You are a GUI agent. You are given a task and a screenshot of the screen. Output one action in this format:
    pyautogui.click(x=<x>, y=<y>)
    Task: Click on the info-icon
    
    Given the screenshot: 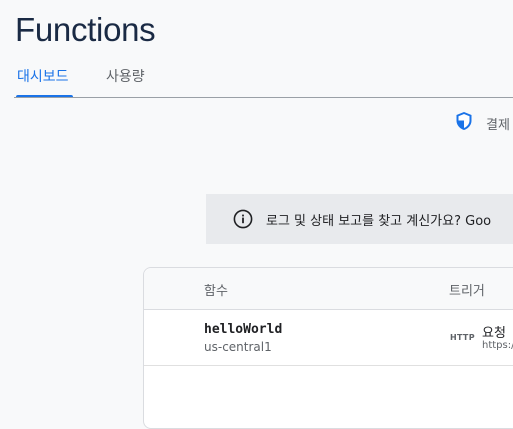 What is the action you would take?
    pyautogui.click(x=243, y=219)
    